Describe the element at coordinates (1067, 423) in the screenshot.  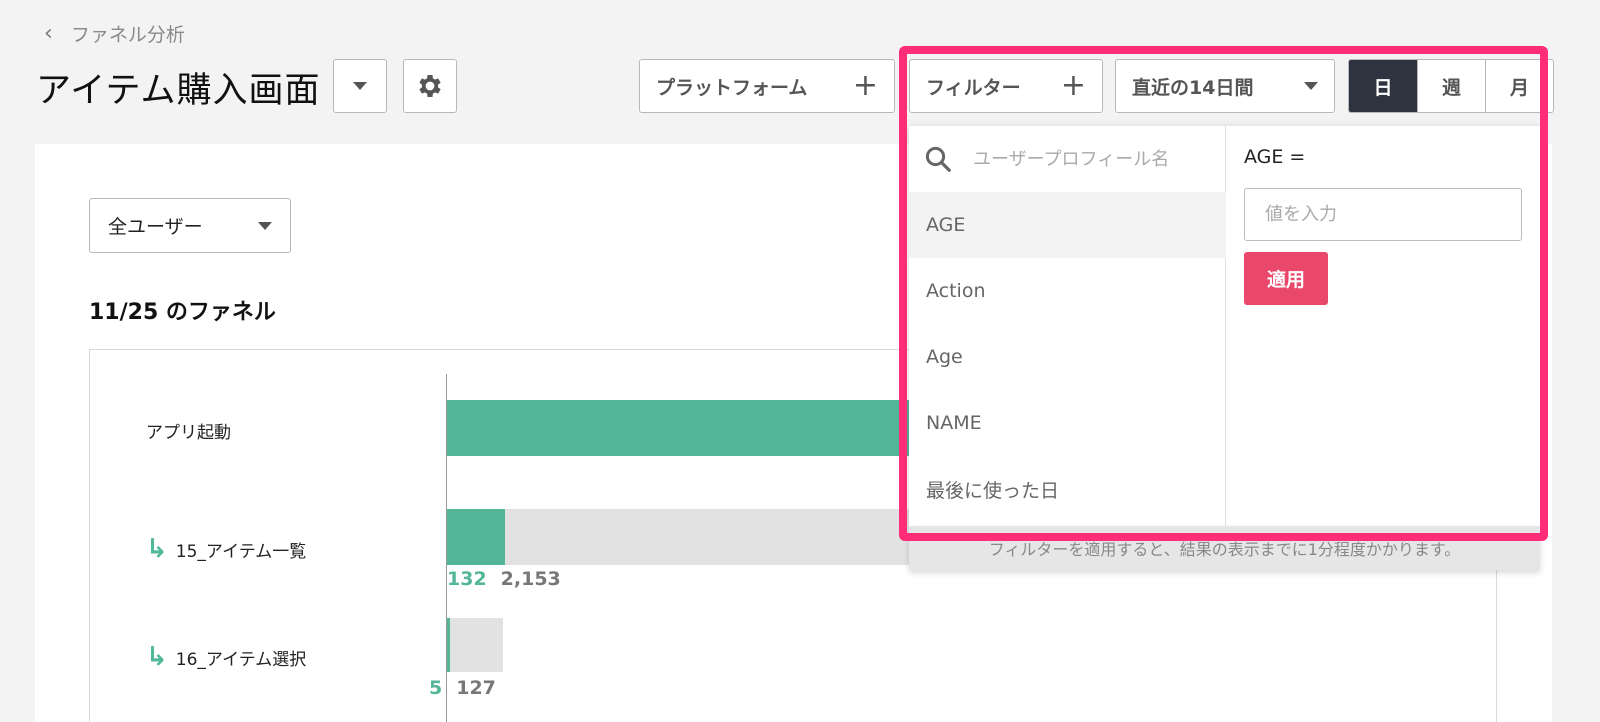
I see `property-item-name: NAME` at that location.